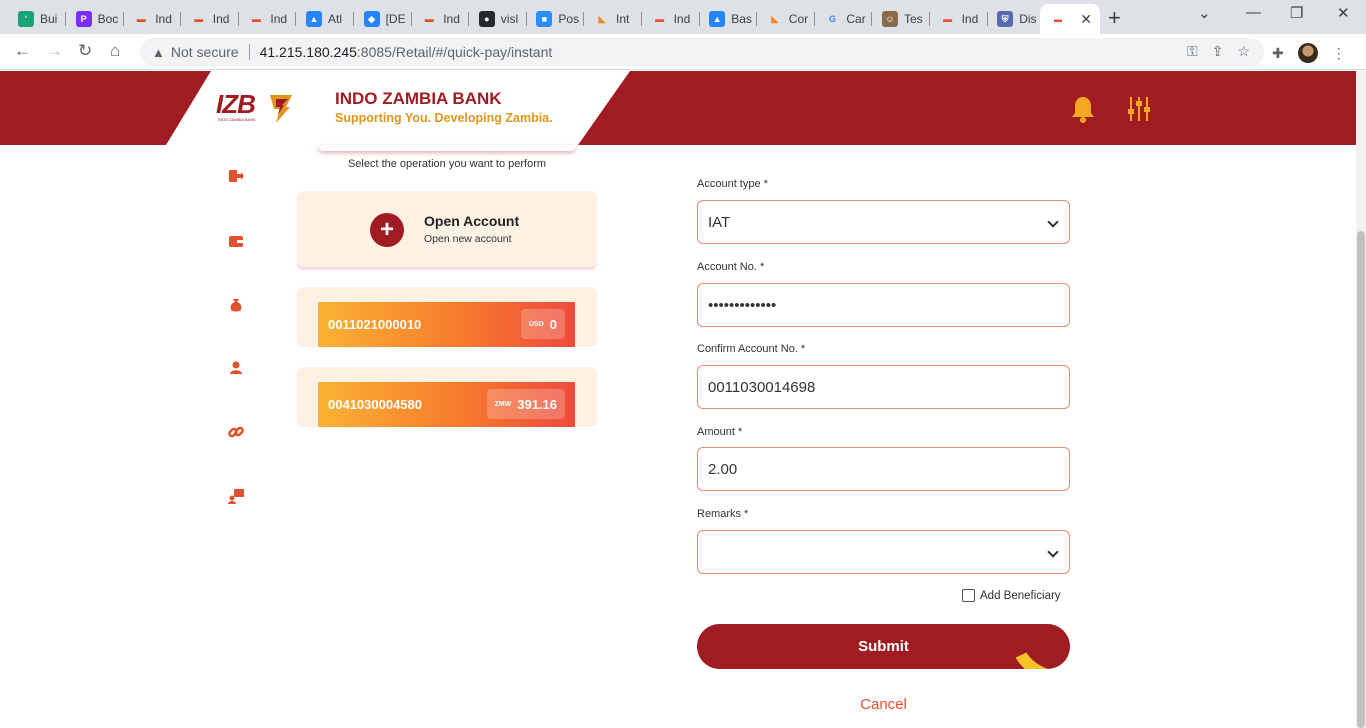 This screenshot has width=1366, height=728. I want to click on security-status: Not secure, so click(204, 52).